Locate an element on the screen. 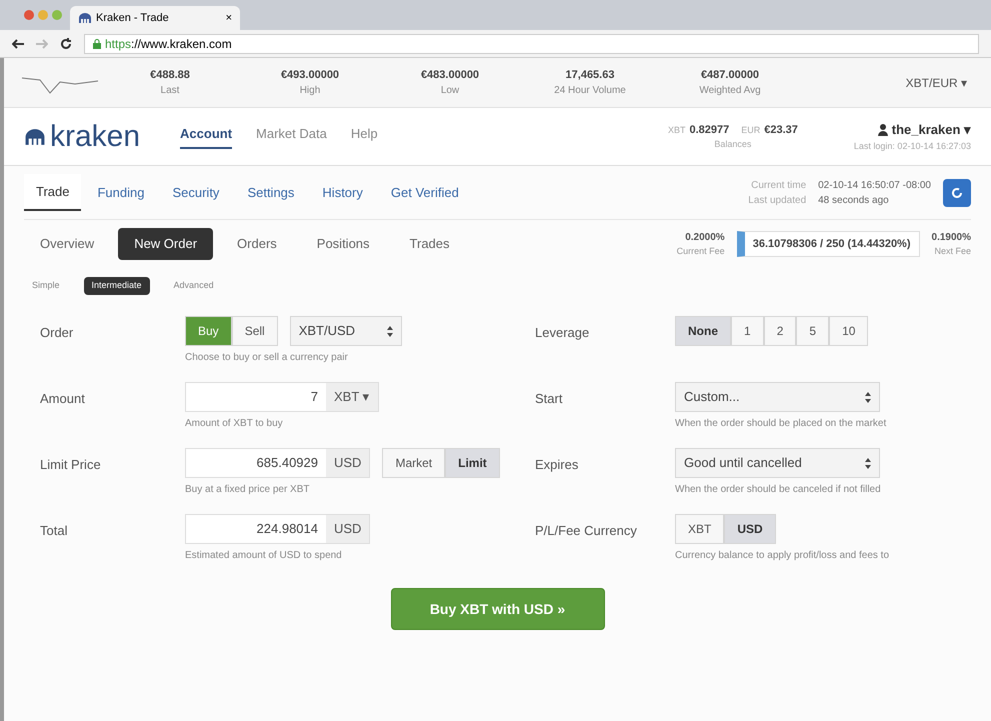  ticker-value: €488.88 is located at coordinates (170, 75).